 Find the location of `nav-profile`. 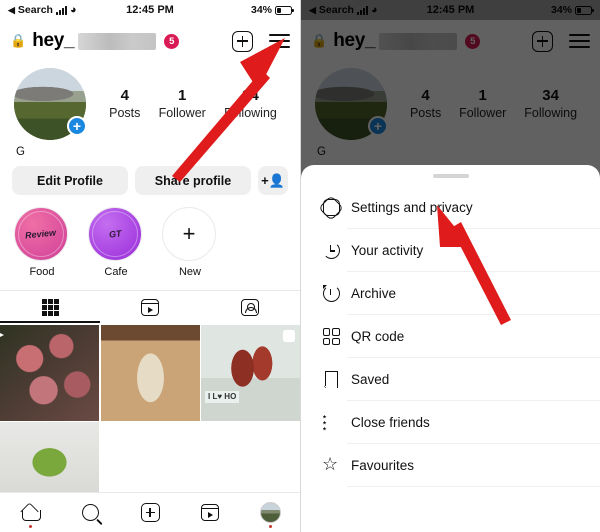

nav-profile is located at coordinates (270, 514).